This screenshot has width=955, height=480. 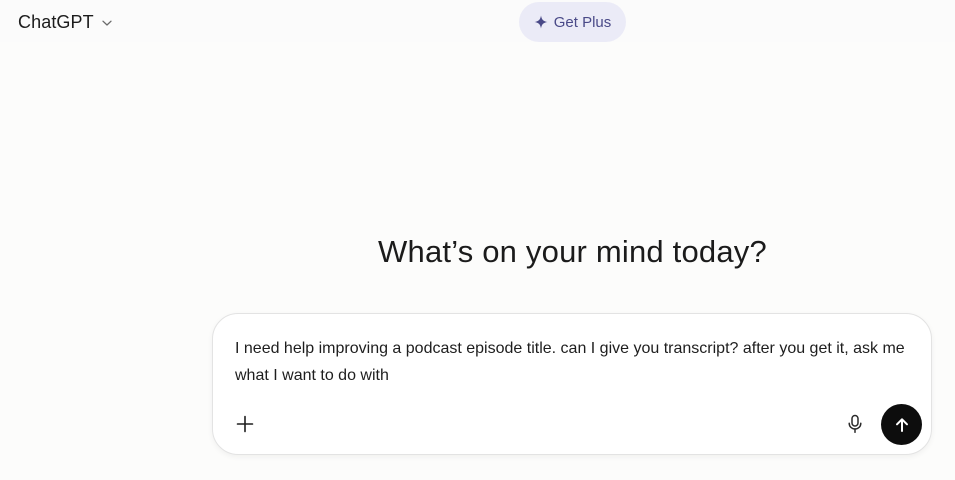 I want to click on voice-input-button, so click(x=855, y=424).